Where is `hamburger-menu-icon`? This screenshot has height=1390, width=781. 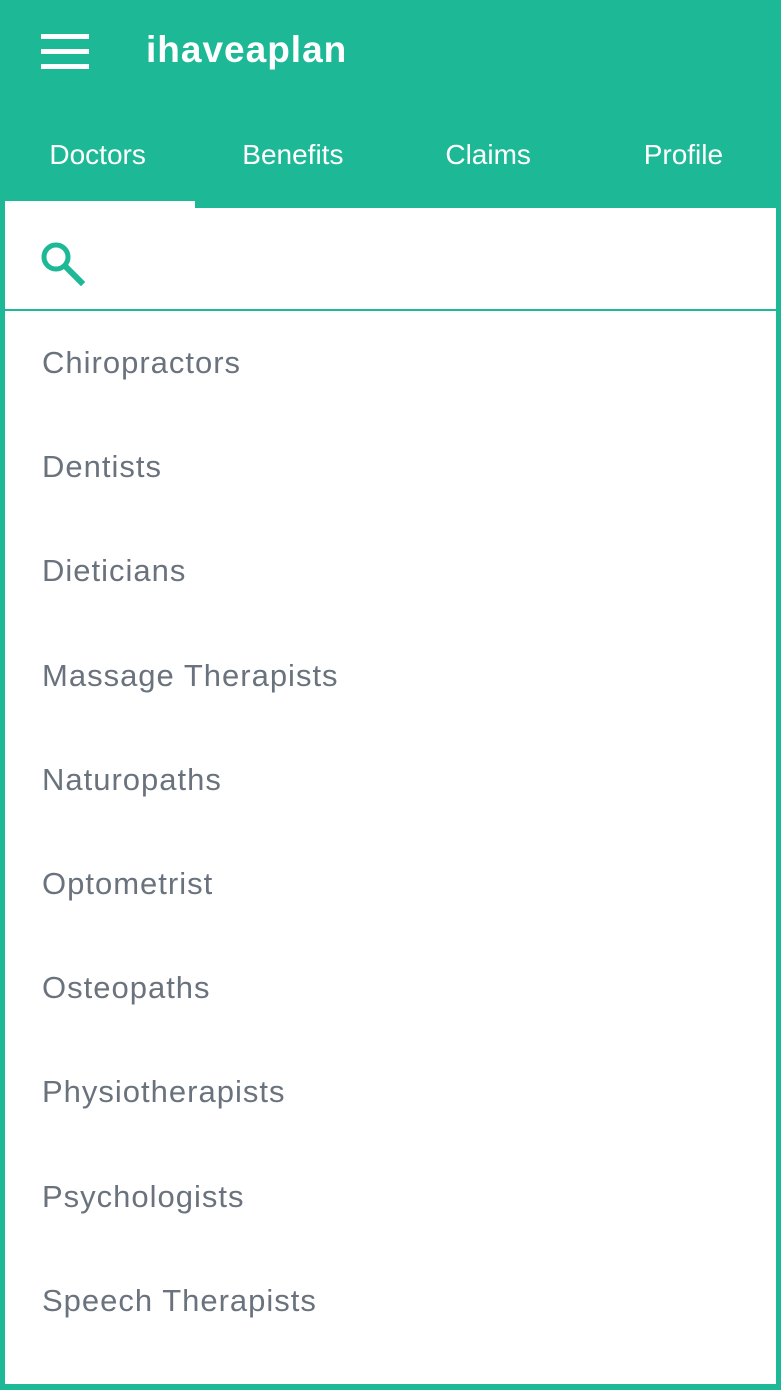
hamburger-menu-icon is located at coordinates (65, 52).